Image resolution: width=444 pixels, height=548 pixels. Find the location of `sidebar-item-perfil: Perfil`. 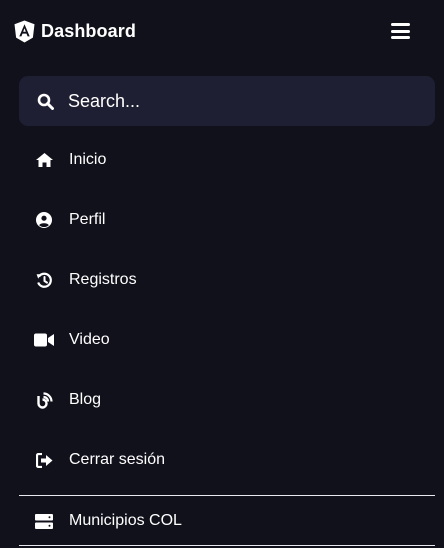

sidebar-item-perfil: Perfil is located at coordinates (222, 220).